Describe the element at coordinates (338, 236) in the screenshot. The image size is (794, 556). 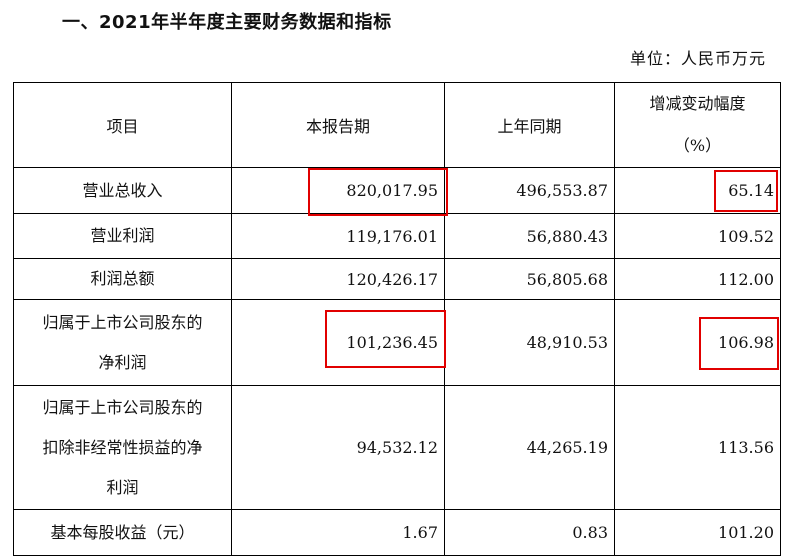
I see `row-current: 119,176.01` at that location.